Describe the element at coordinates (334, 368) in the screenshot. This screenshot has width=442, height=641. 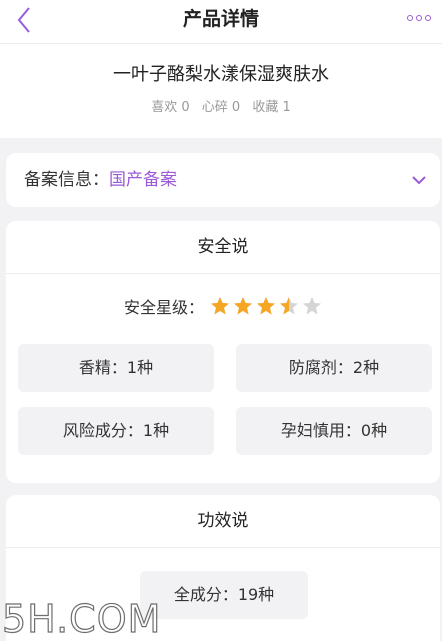
I see `preservative-chip: 防腐剂：2种` at that location.